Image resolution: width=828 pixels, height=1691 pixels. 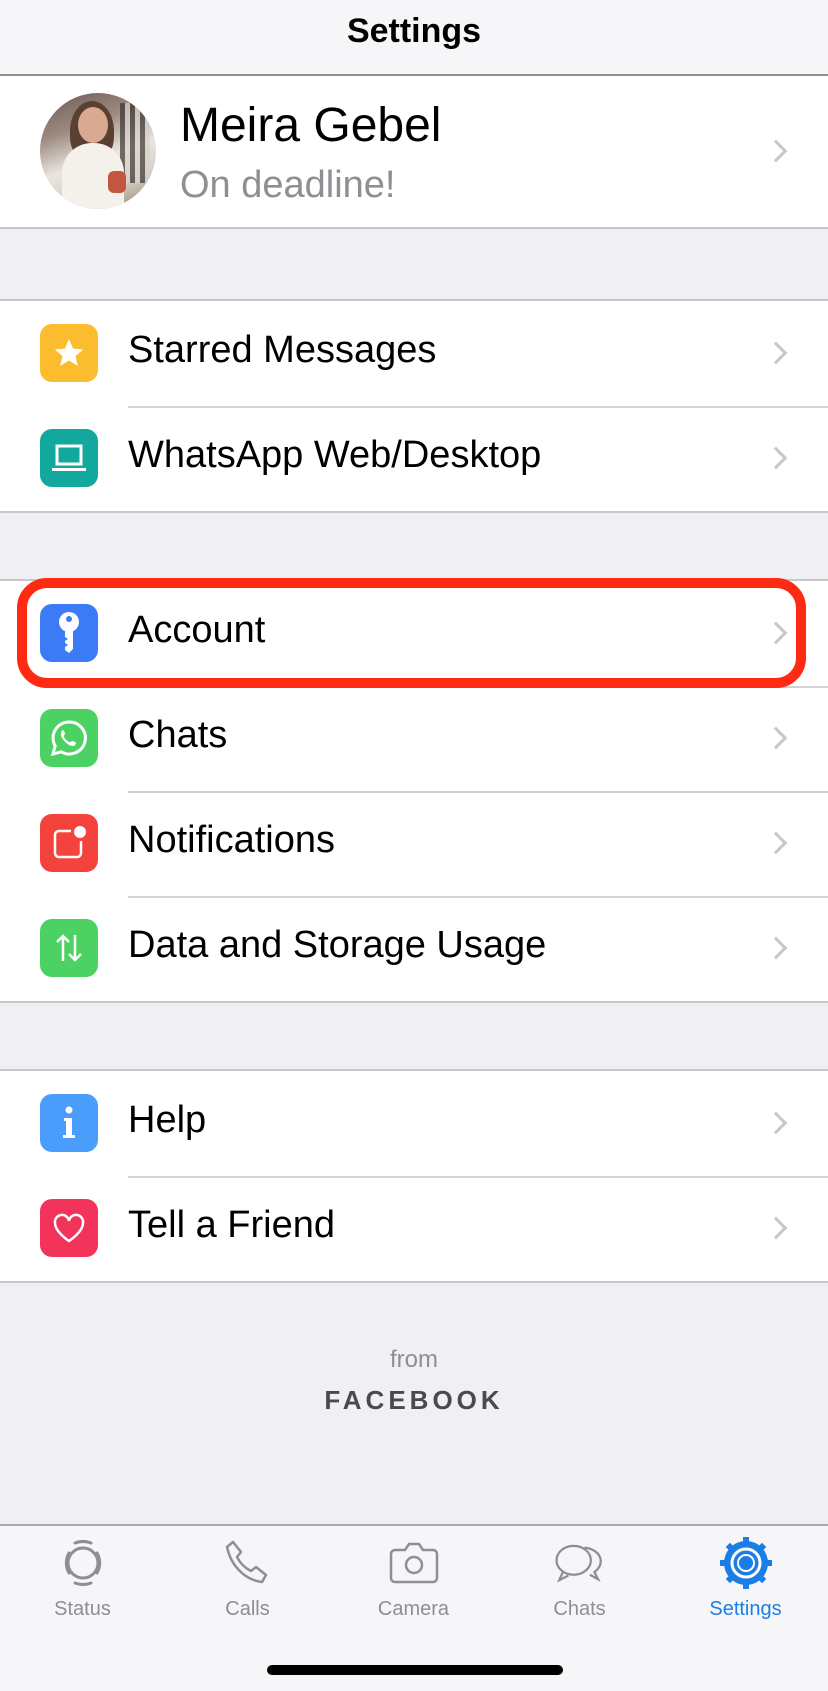 I want to click on menu-item-starred-messages: Starred Messages, so click(x=414, y=353).